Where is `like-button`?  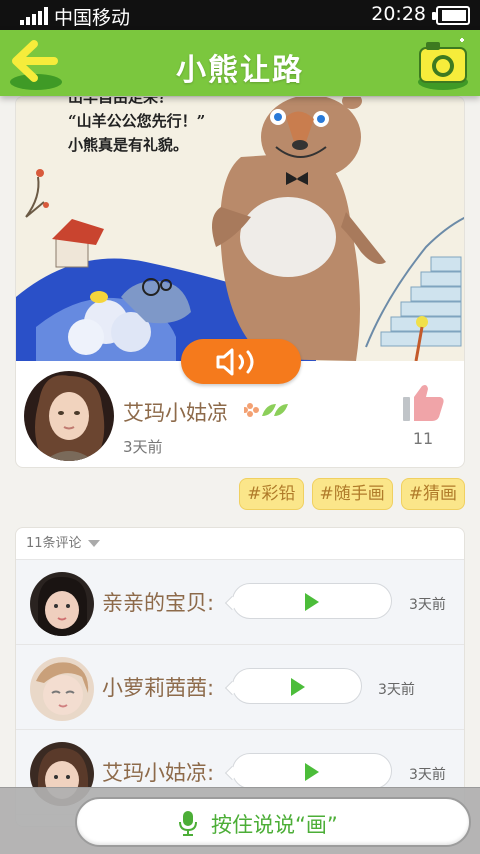 like-button is located at coordinates (423, 403).